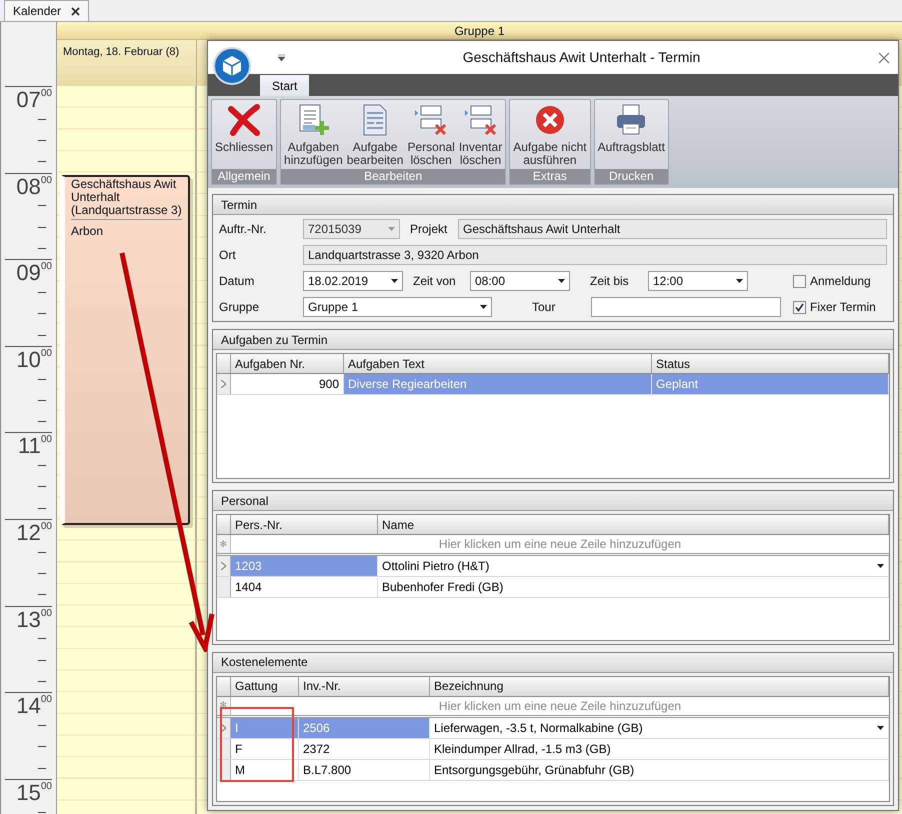  Describe the element at coordinates (428, 229) in the screenshot. I see `field-label: Projekt` at that location.